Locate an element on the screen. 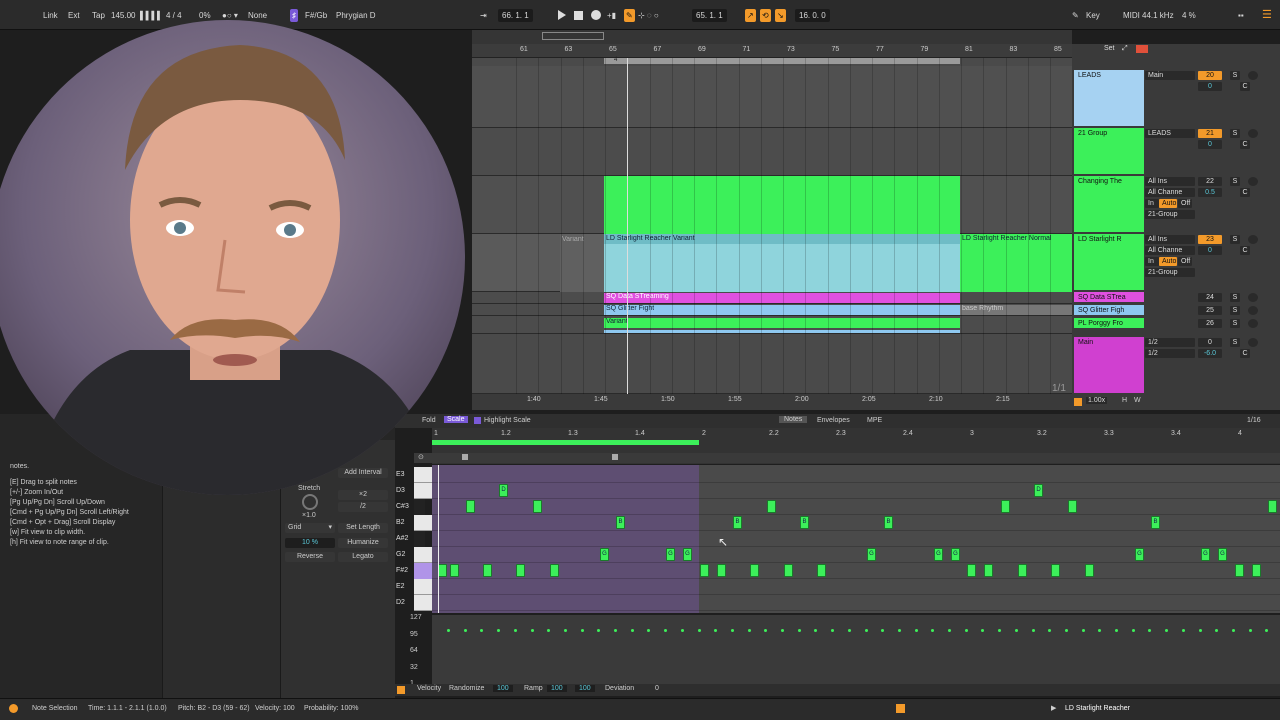 This screenshot has height=720, width=1280. lane-main is located at coordinates (772, 364).